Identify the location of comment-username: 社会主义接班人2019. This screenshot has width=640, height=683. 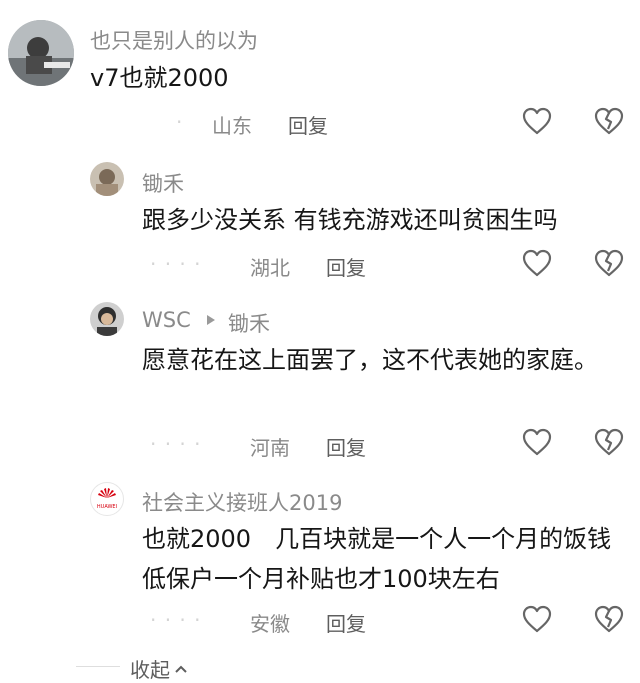
(242, 502).